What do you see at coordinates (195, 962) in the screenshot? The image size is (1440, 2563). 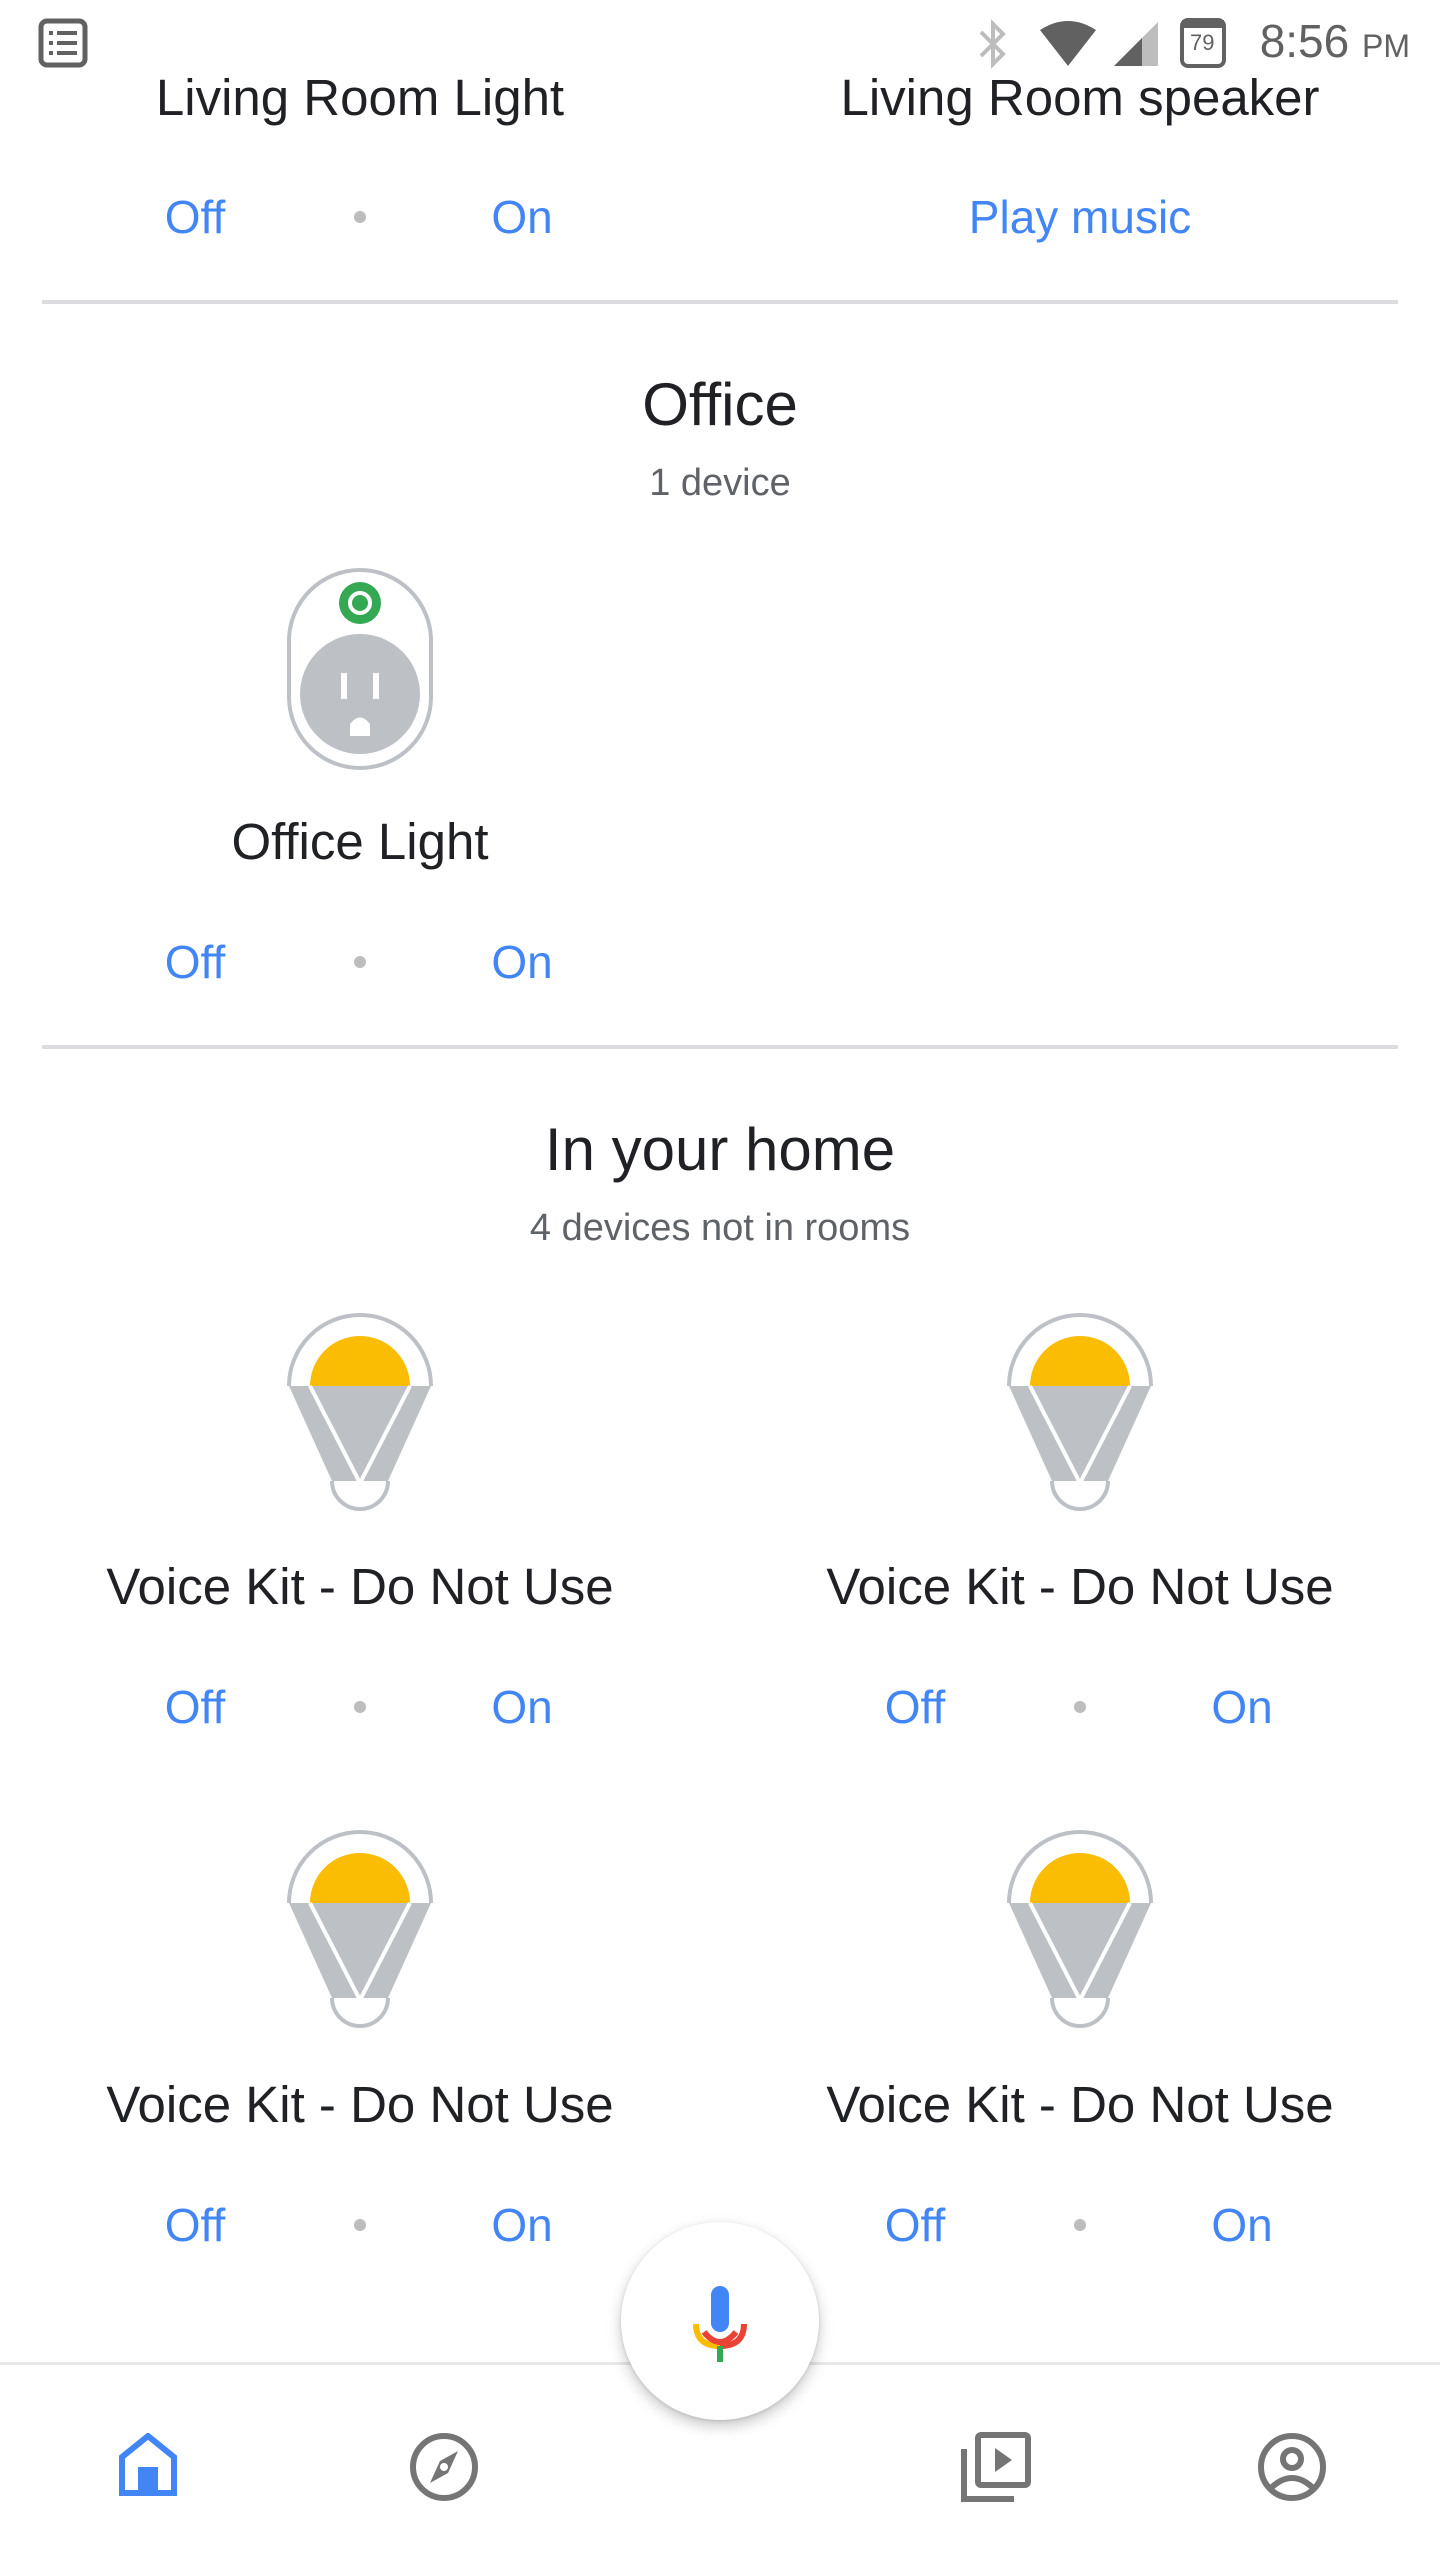 I see `office-light-off-button: Off` at bounding box center [195, 962].